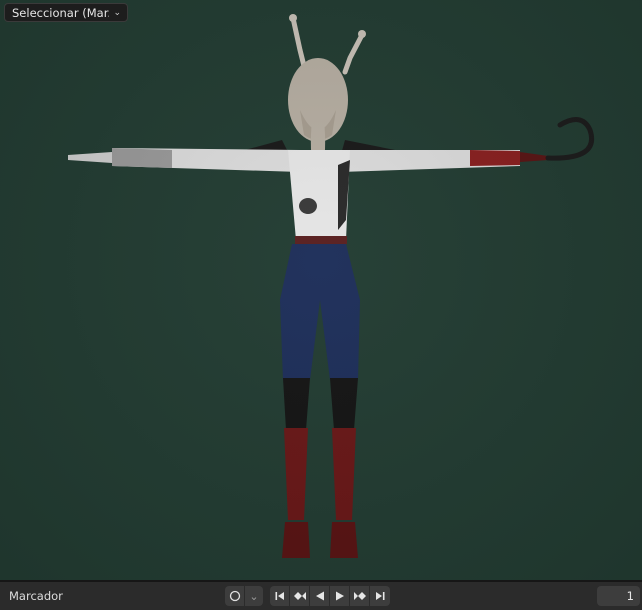  What do you see at coordinates (254, 596) in the screenshot?
I see `dropdown-icon: ⌄` at bounding box center [254, 596].